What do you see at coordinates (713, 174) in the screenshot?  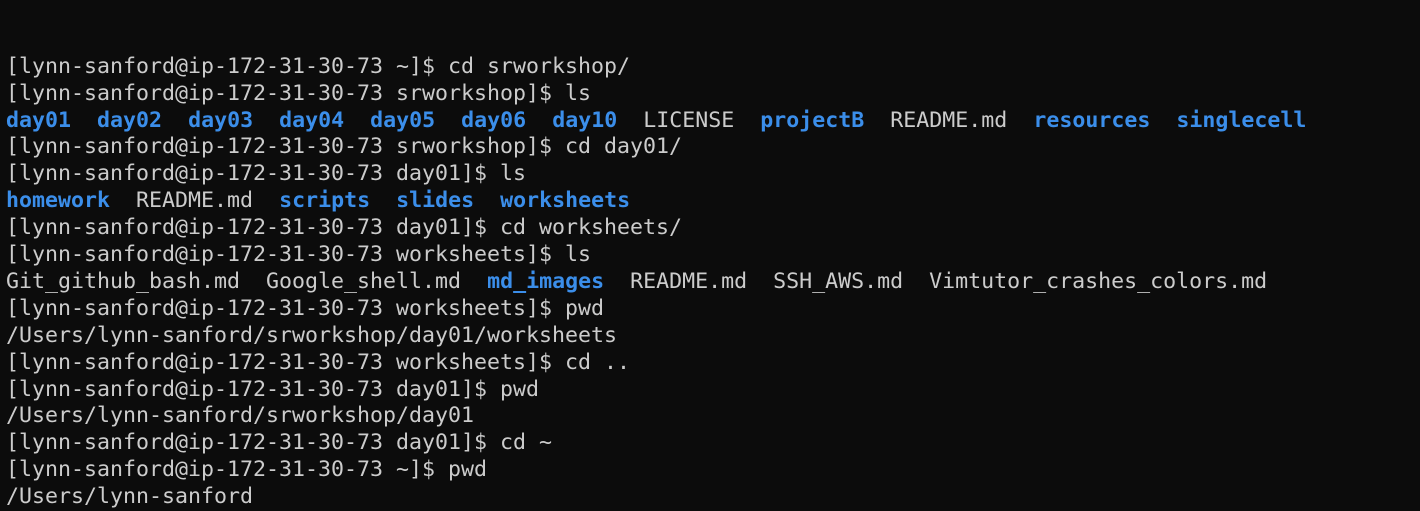 I see `command-line: [lynn-sanford@ip-172-31-30-73 day01]$ ls` at bounding box center [713, 174].